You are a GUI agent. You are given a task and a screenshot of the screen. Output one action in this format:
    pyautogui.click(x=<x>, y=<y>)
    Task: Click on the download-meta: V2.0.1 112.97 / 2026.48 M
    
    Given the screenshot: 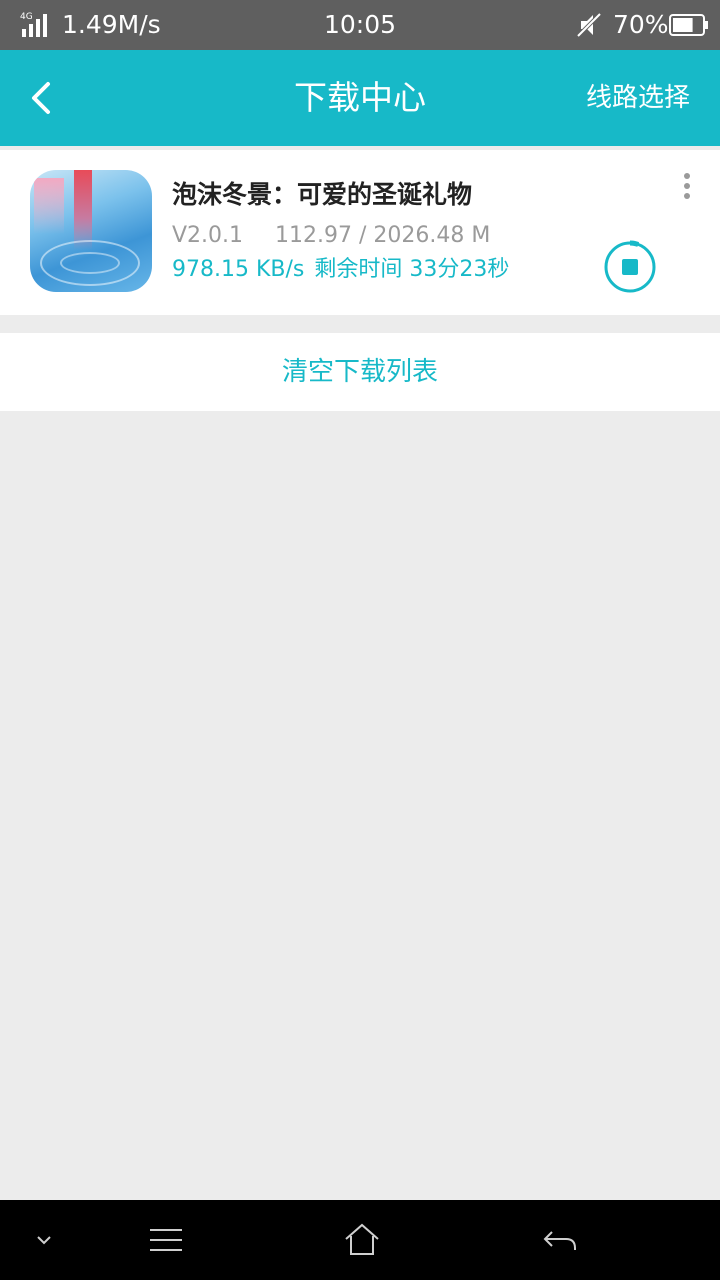 What is the action you would take?
    pyautogui.click(x=331, y=236)
    